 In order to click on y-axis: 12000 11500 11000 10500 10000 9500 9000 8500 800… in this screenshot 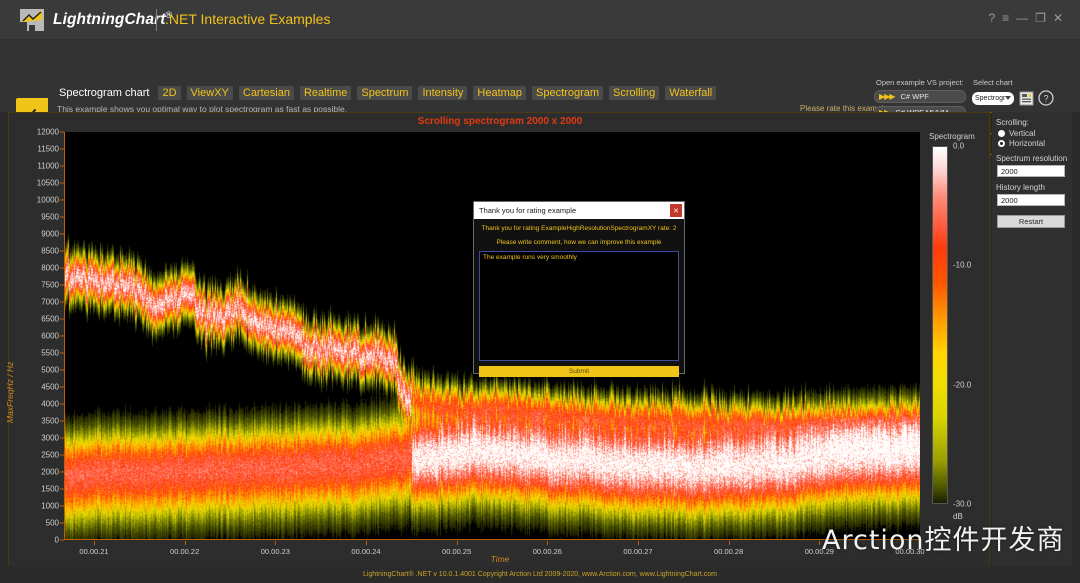, I will do `click(40, 336)`.